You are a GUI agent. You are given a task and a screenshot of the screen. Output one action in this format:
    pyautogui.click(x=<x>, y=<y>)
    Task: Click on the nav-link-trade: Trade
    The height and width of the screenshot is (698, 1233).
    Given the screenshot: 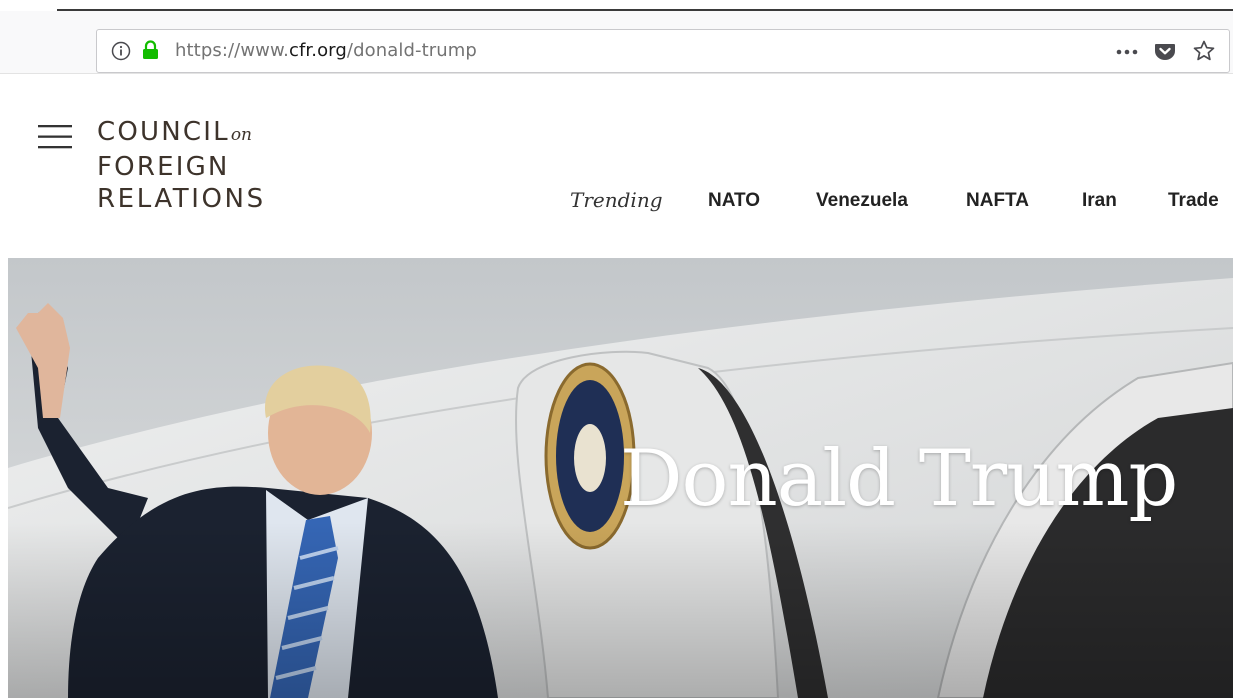 What is the action you would take?
    pyautogui.click(x=1193, y=201)
    